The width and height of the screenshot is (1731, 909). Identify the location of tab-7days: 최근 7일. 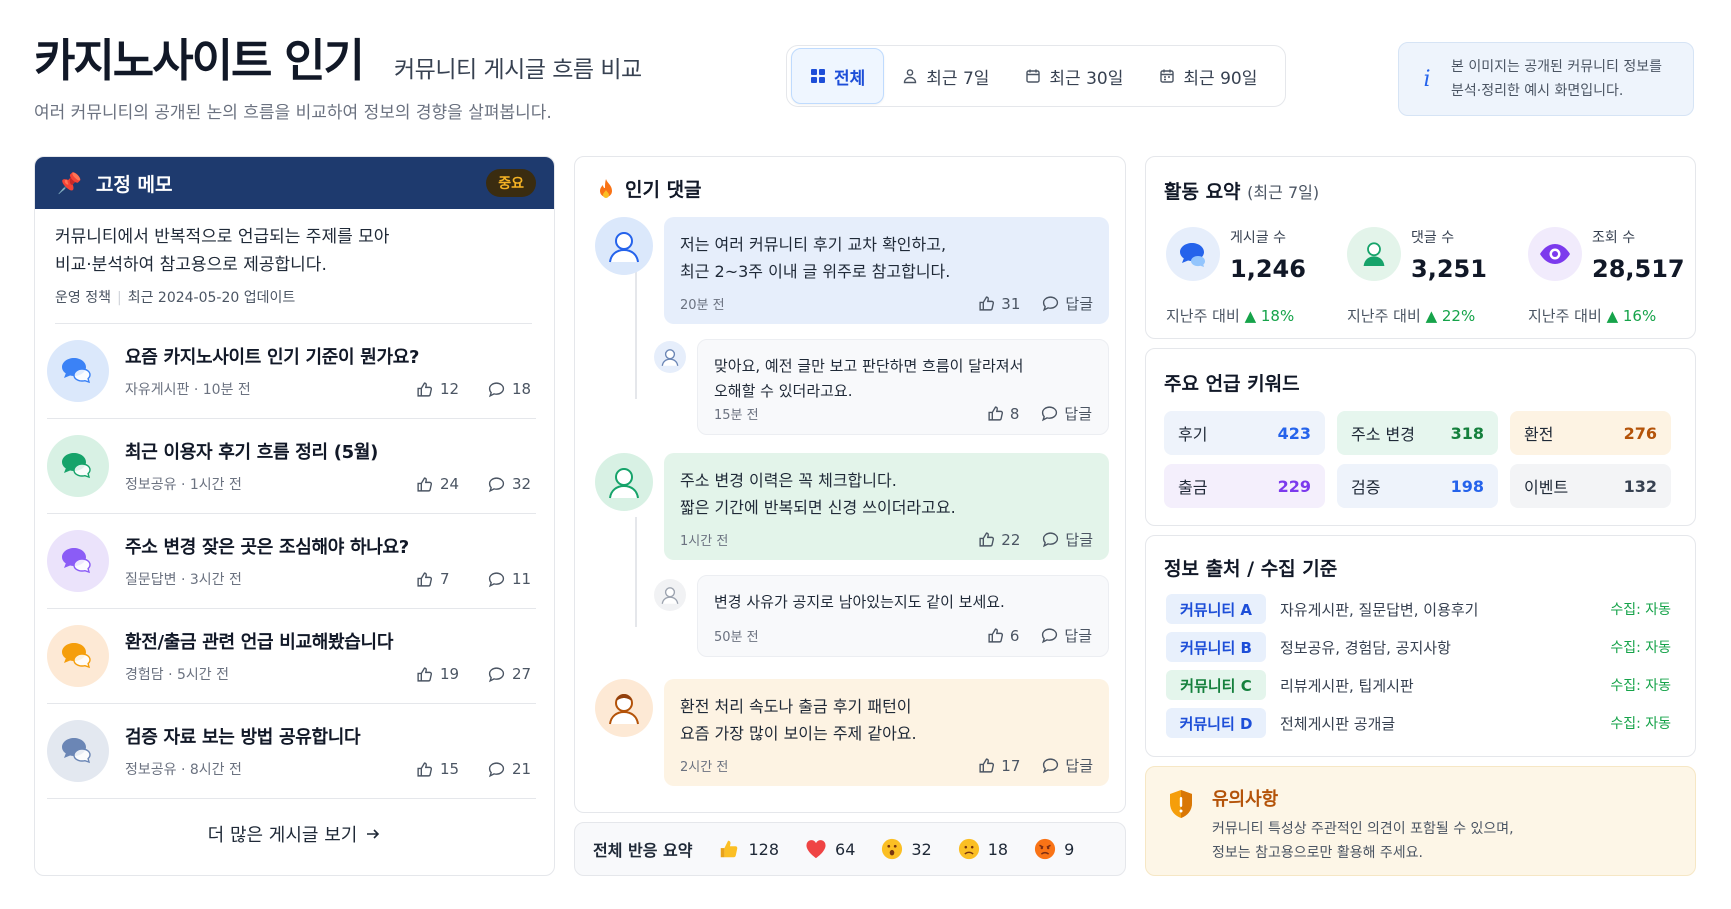
(945, 76).